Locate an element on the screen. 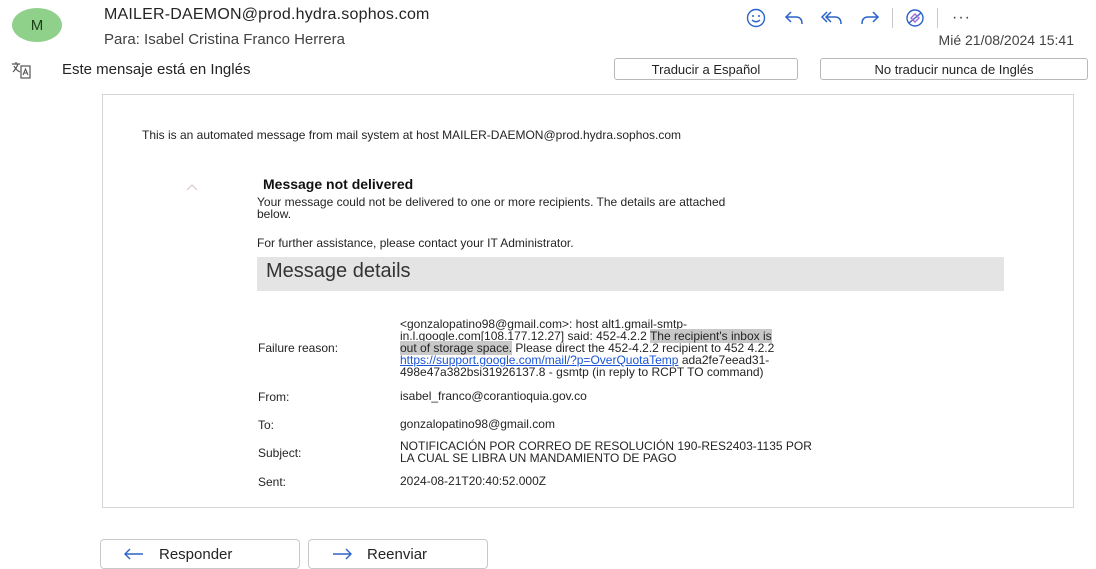 This screenshot has width=1096, height=569. details-title: Message details is located at coordinates (338, 271).